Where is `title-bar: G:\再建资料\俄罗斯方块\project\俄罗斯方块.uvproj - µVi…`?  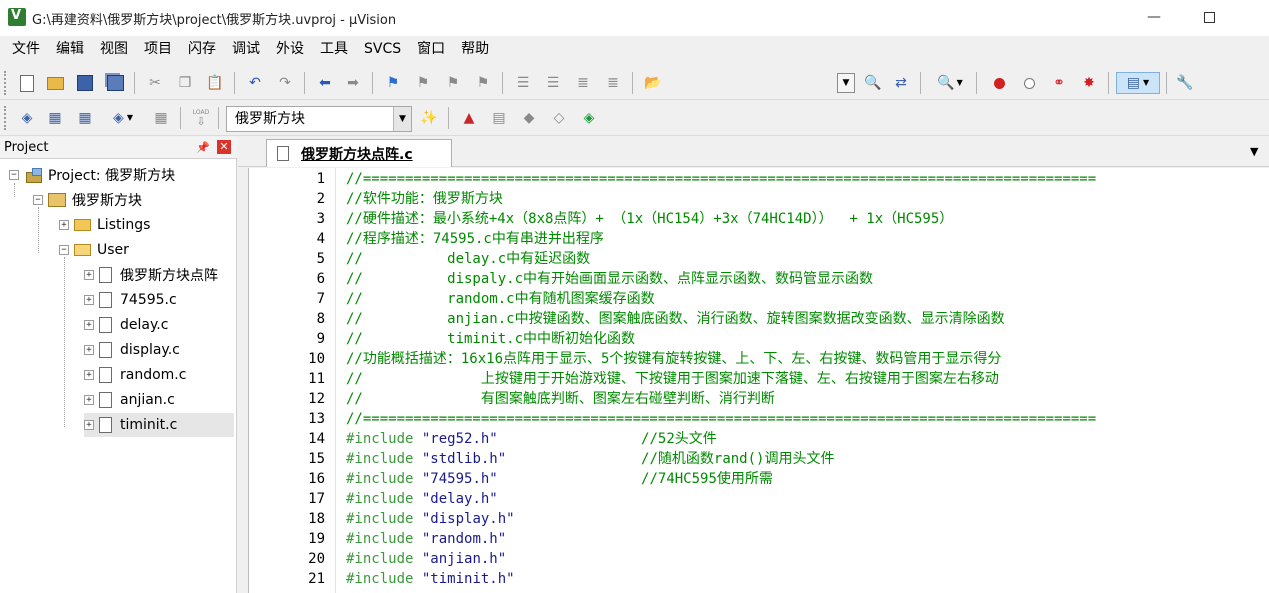 title-bar: G:\再建资料\俄罗斯方块\project\俄罗斯方块.uvproj - µVi… is located at coordinates (634, 18).